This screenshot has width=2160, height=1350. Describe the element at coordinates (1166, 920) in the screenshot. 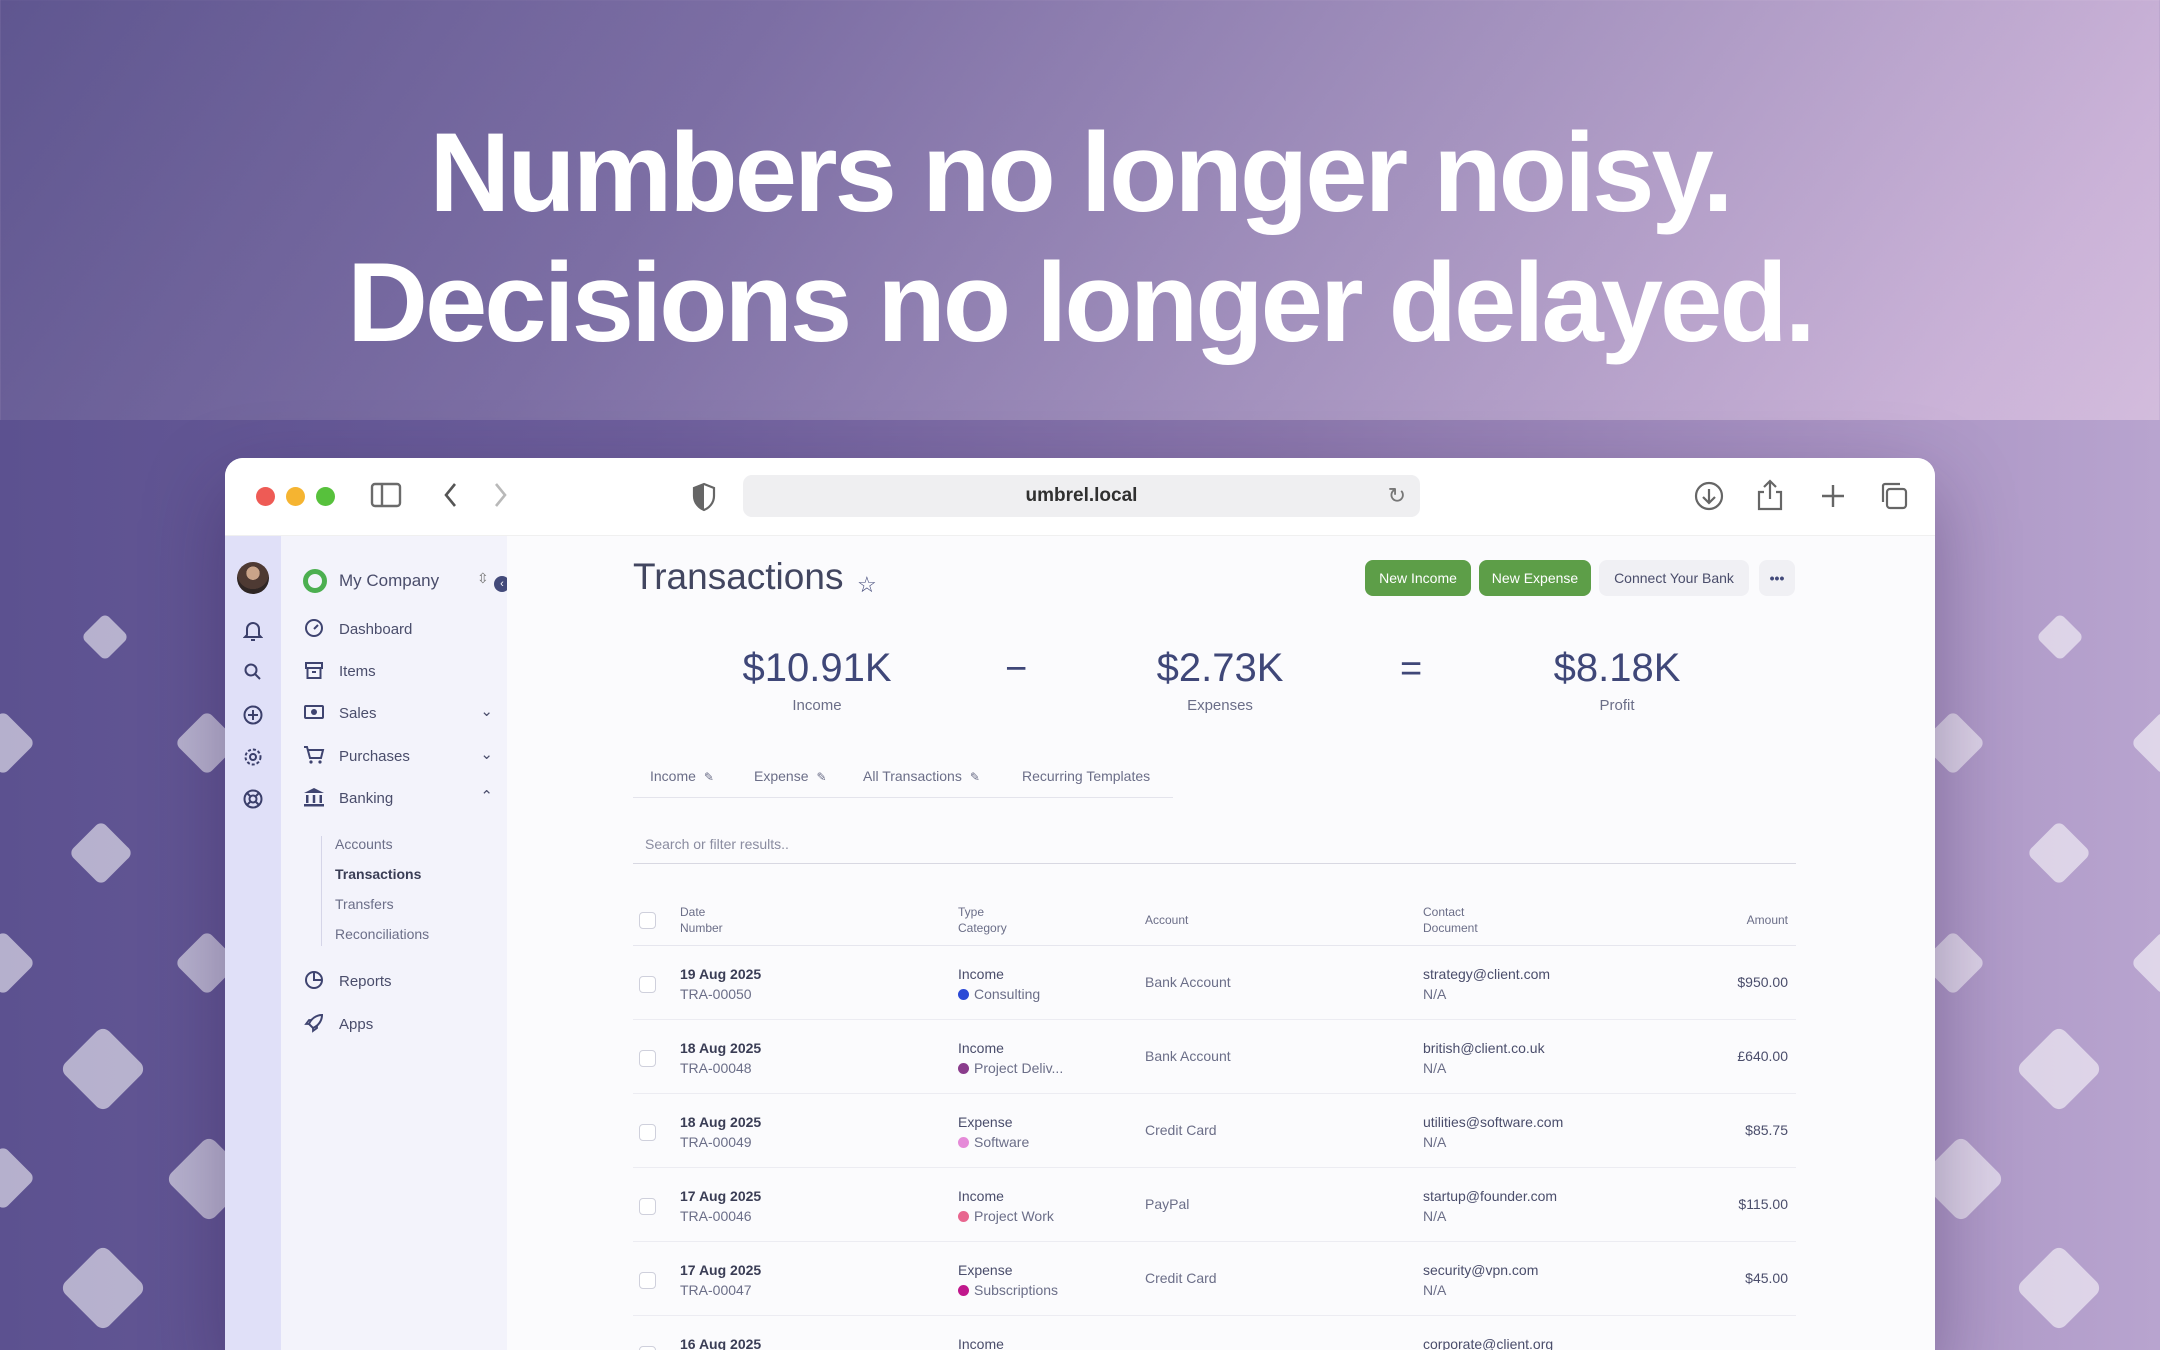

I see `header-account: Account` at that location.